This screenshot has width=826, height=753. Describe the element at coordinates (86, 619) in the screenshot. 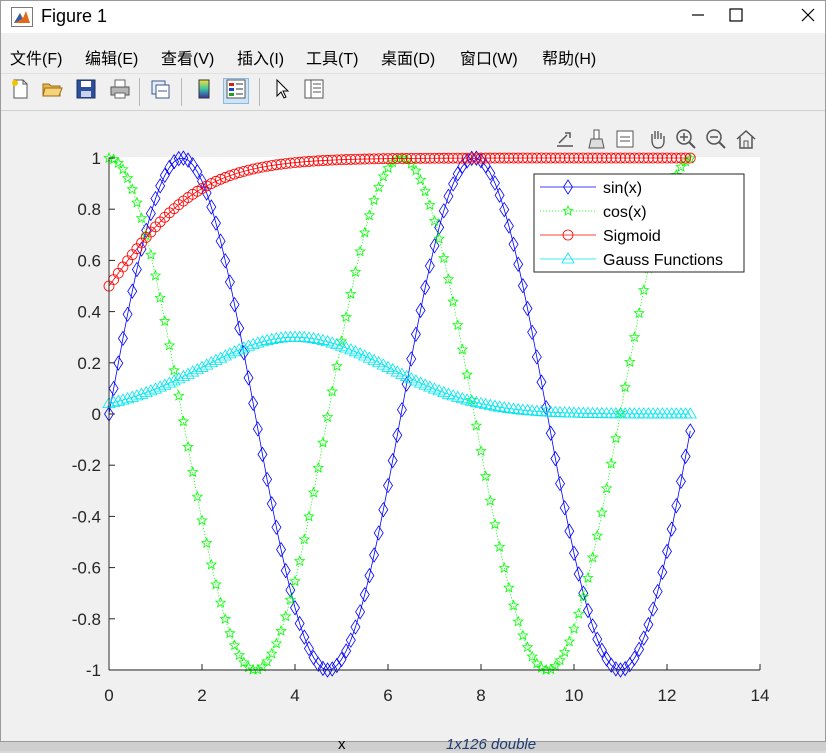

I see `y-tick-label: -0.8` at that location.